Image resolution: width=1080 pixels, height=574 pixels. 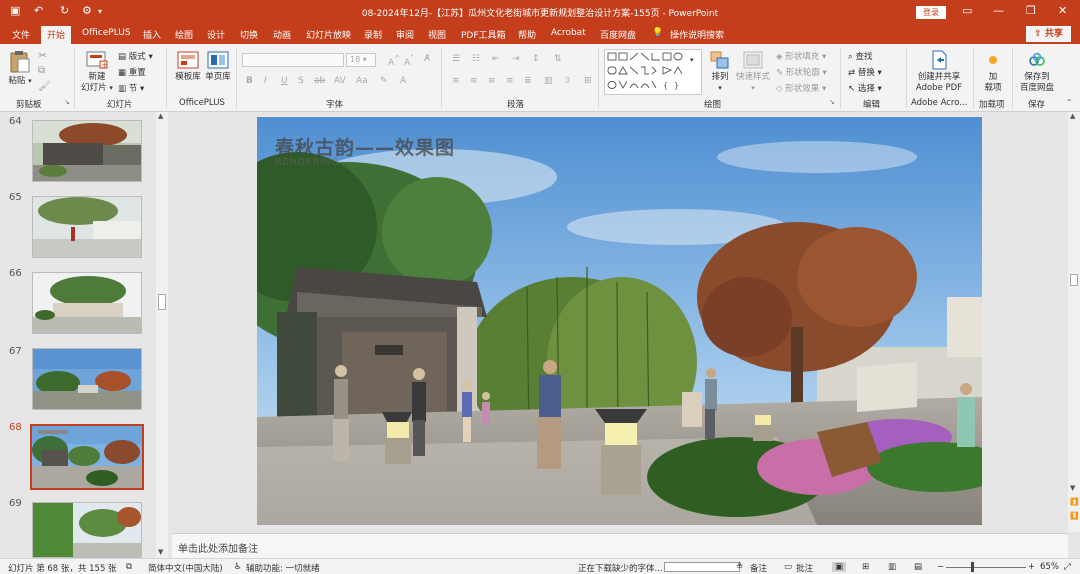 I want to click on tab-draw: 绘图, so click(x=184, y=34).